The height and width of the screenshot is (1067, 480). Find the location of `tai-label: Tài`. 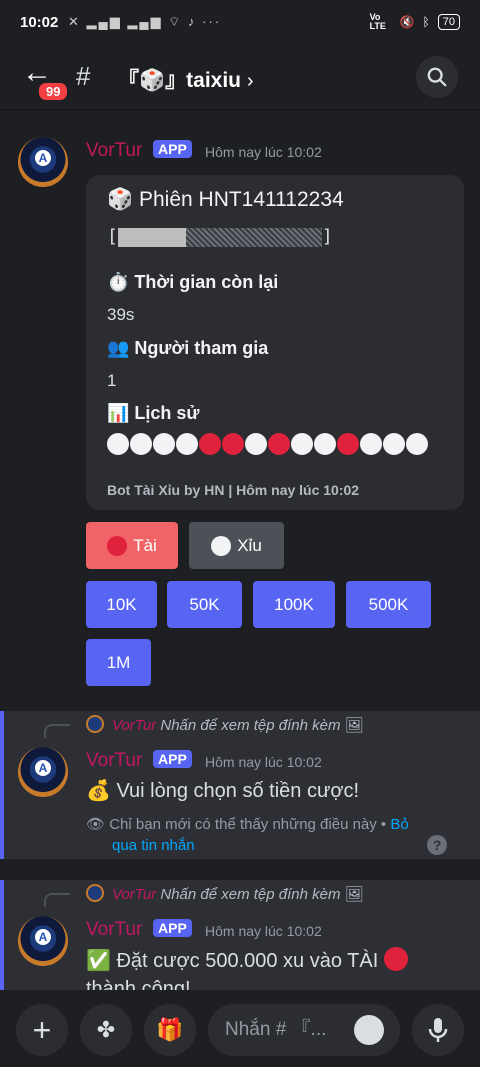

tai-label: Tài is located at coordinates (145, 545).